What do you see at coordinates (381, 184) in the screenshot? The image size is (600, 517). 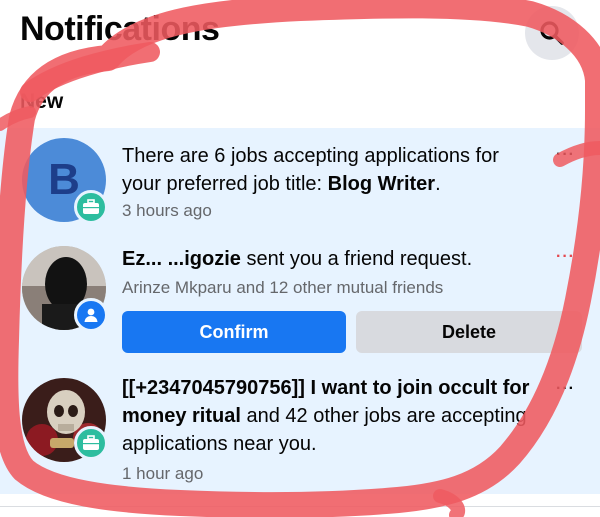 I see `job-title: Blog Writer` at bounding box center [381, 184].